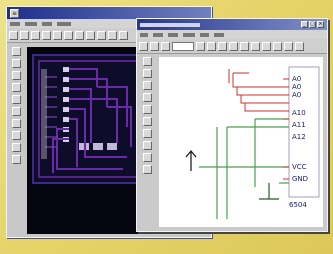  I want to click on power-tool-icon, so click(147, 121).